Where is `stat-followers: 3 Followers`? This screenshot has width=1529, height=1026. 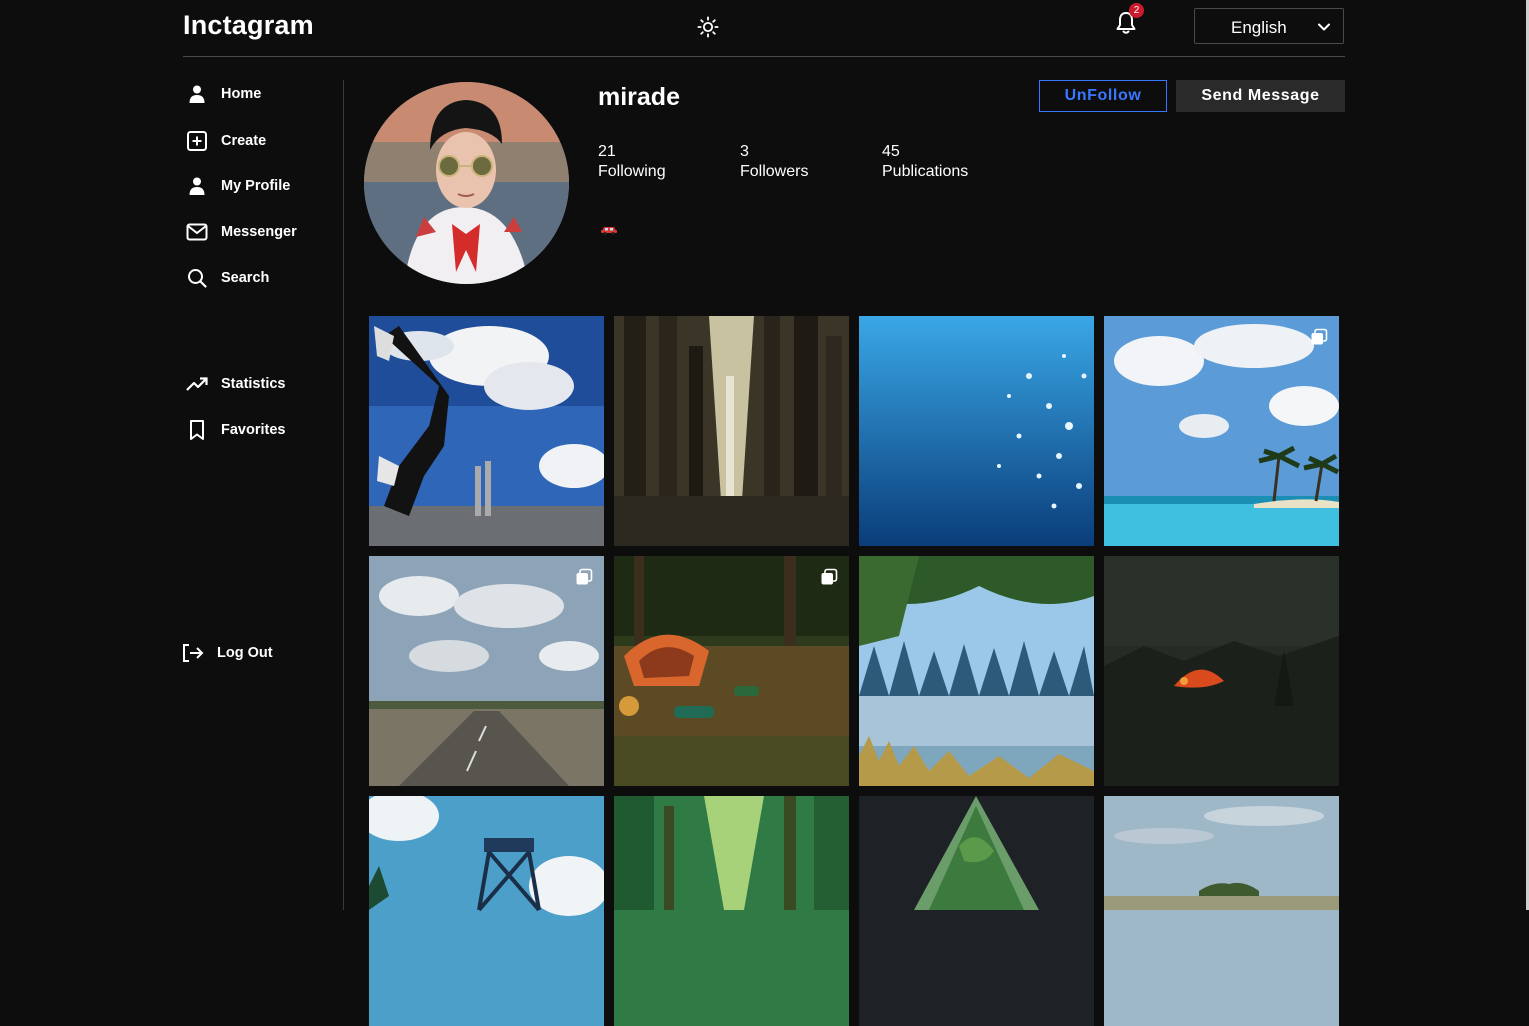
stat-followers: 3 Followers is located at coordinates (774, 162).